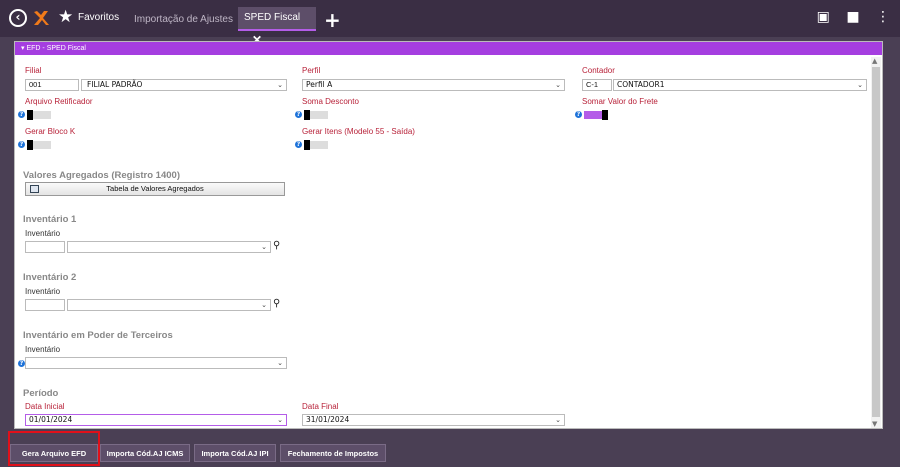 This screenshot has width=900, height=467. I want to click on inventario2-field-label: Inventário, so click(43, 291).